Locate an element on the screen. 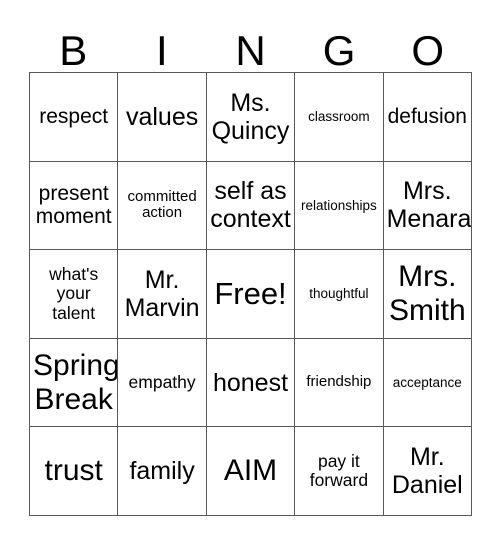 The image size is (500, 544). bingo-header-letter: N is located at coordinates (250, 50).